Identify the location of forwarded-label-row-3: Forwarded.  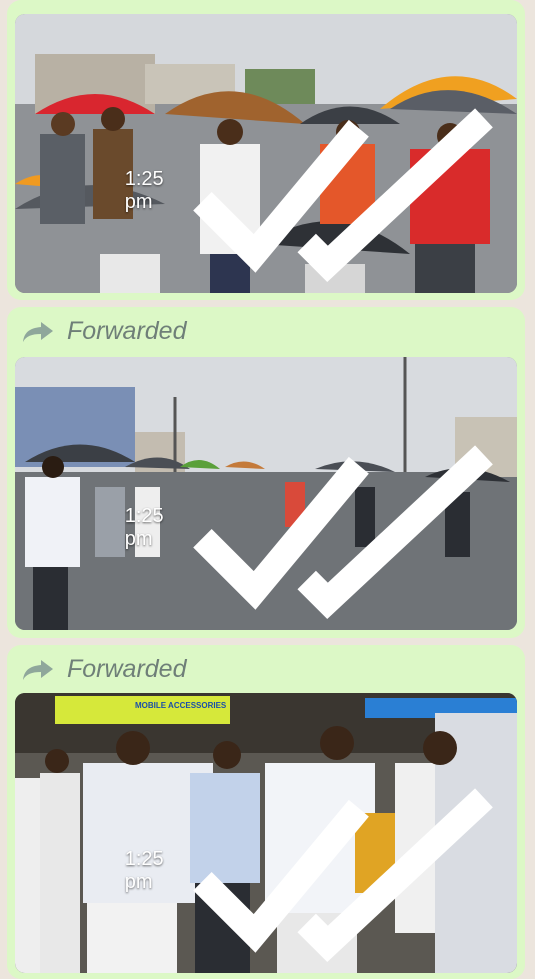
(104, 669).